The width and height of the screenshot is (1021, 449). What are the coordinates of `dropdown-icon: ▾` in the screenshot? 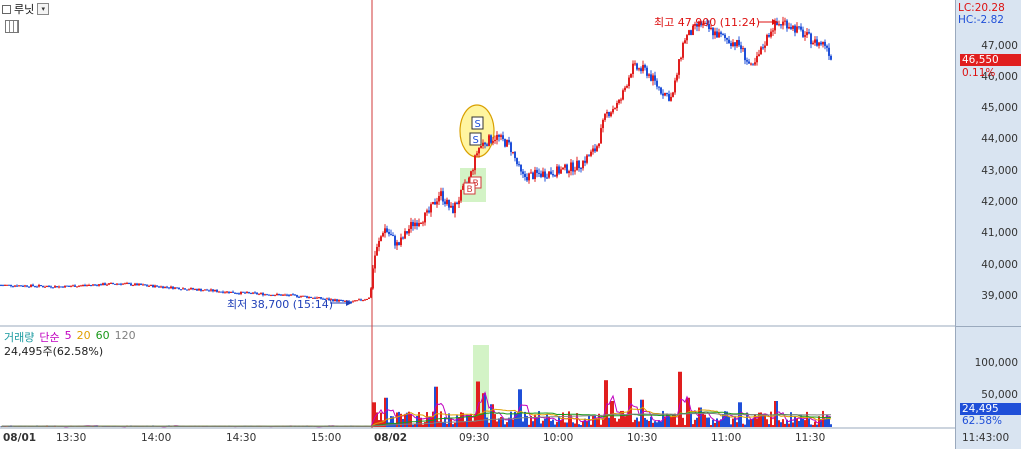 It's located at (43, 9).